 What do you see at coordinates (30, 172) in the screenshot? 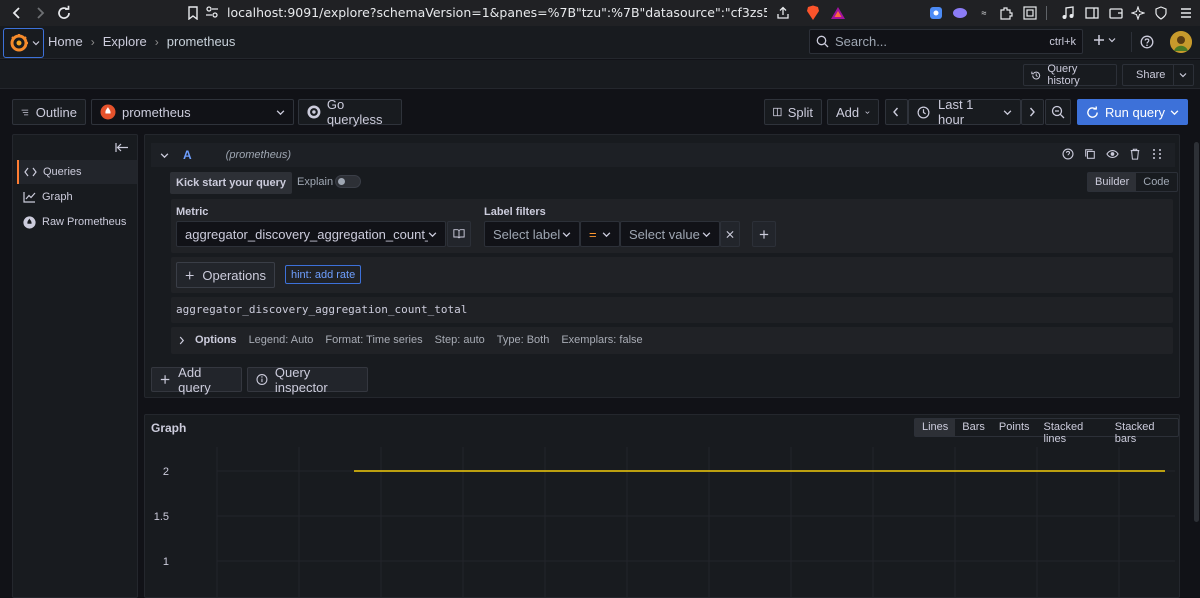
I see `code-icon` at bounding box center [30, 172].